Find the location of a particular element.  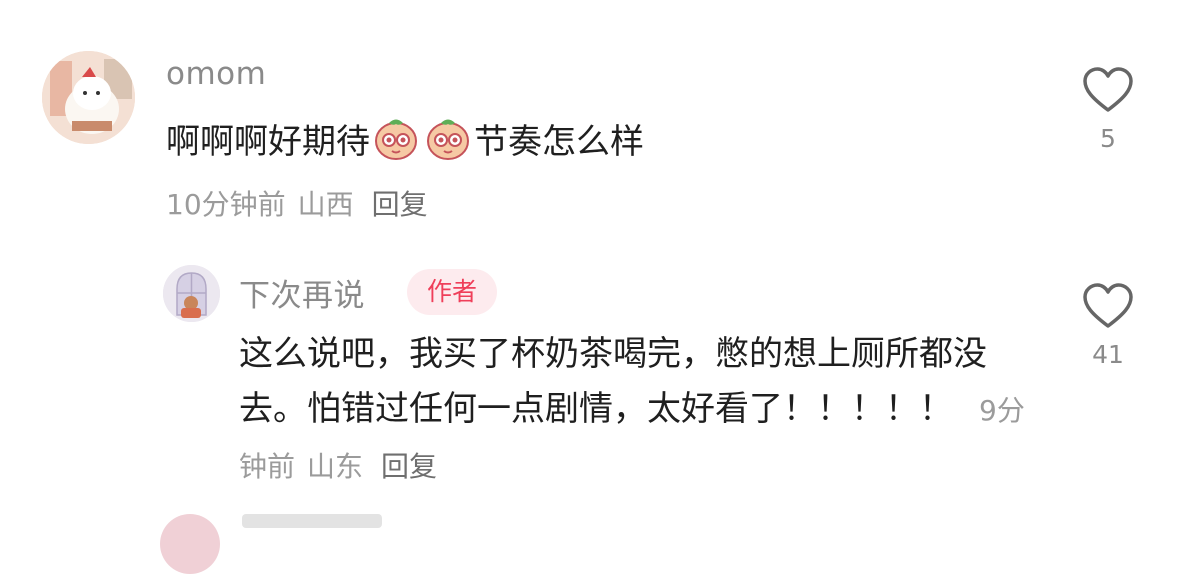

comment-location: 山西 is located at coordinates (325, 204).